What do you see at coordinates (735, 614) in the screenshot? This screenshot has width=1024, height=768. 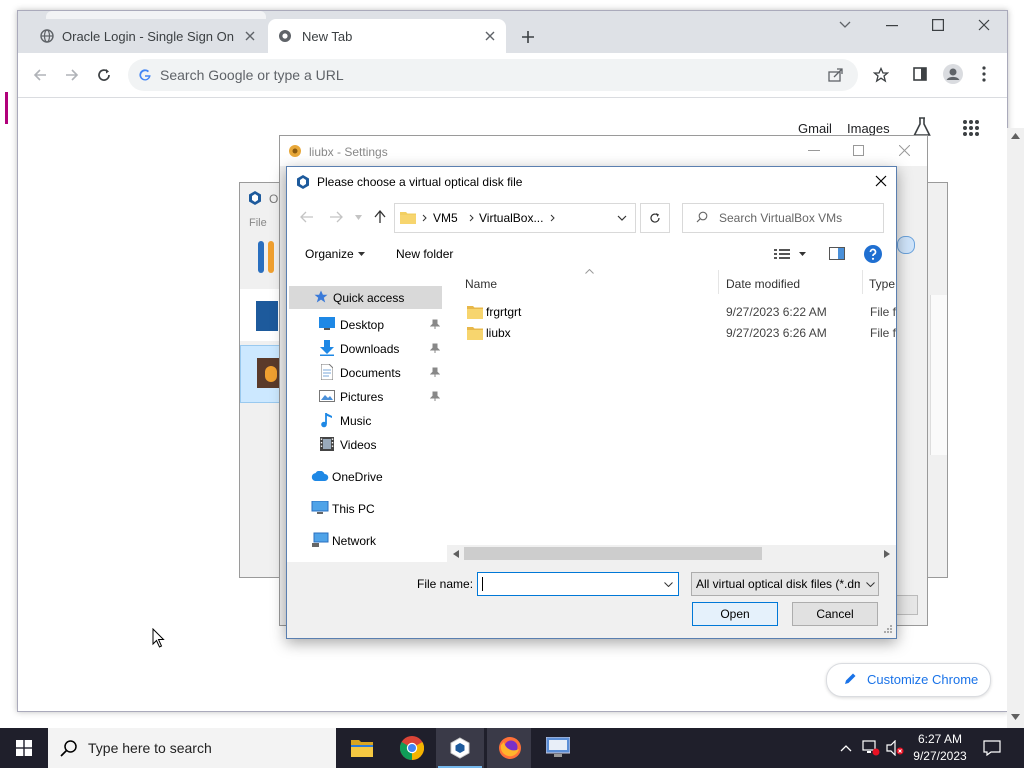 I see `open-button: Open` at bounding box center [735, 614].